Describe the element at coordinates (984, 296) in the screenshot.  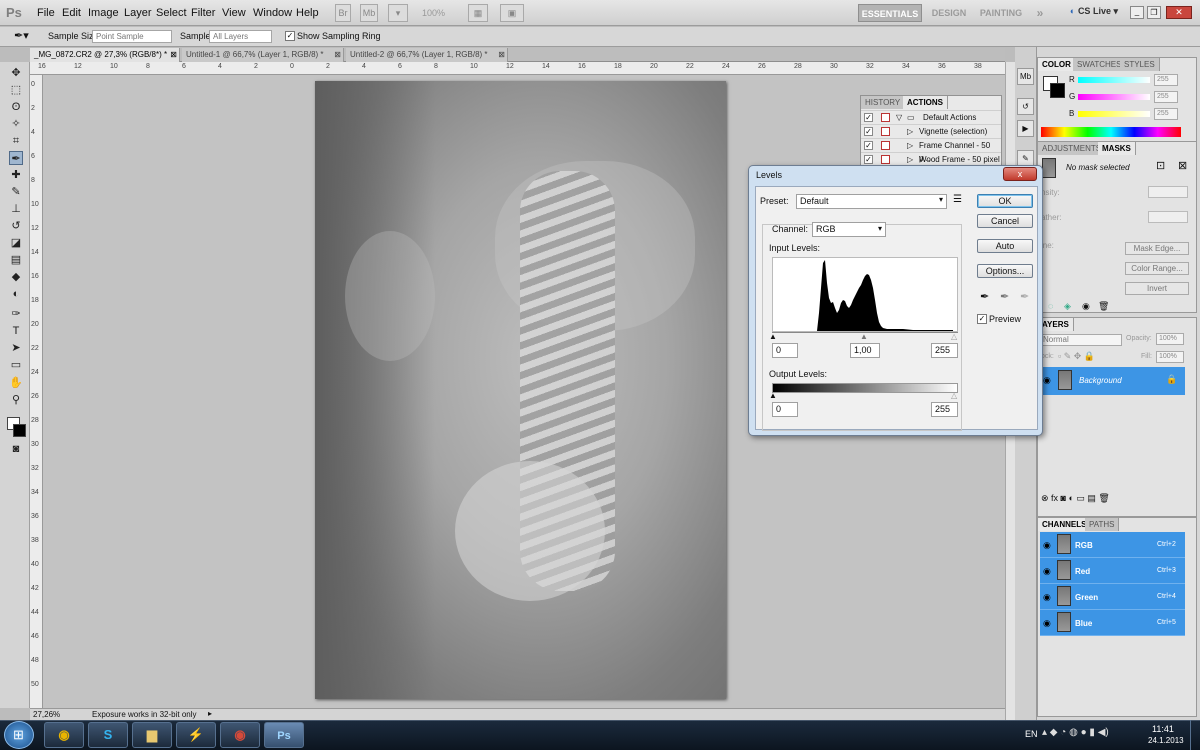
I see `black-eyedropper-icon: ✒` at that location.